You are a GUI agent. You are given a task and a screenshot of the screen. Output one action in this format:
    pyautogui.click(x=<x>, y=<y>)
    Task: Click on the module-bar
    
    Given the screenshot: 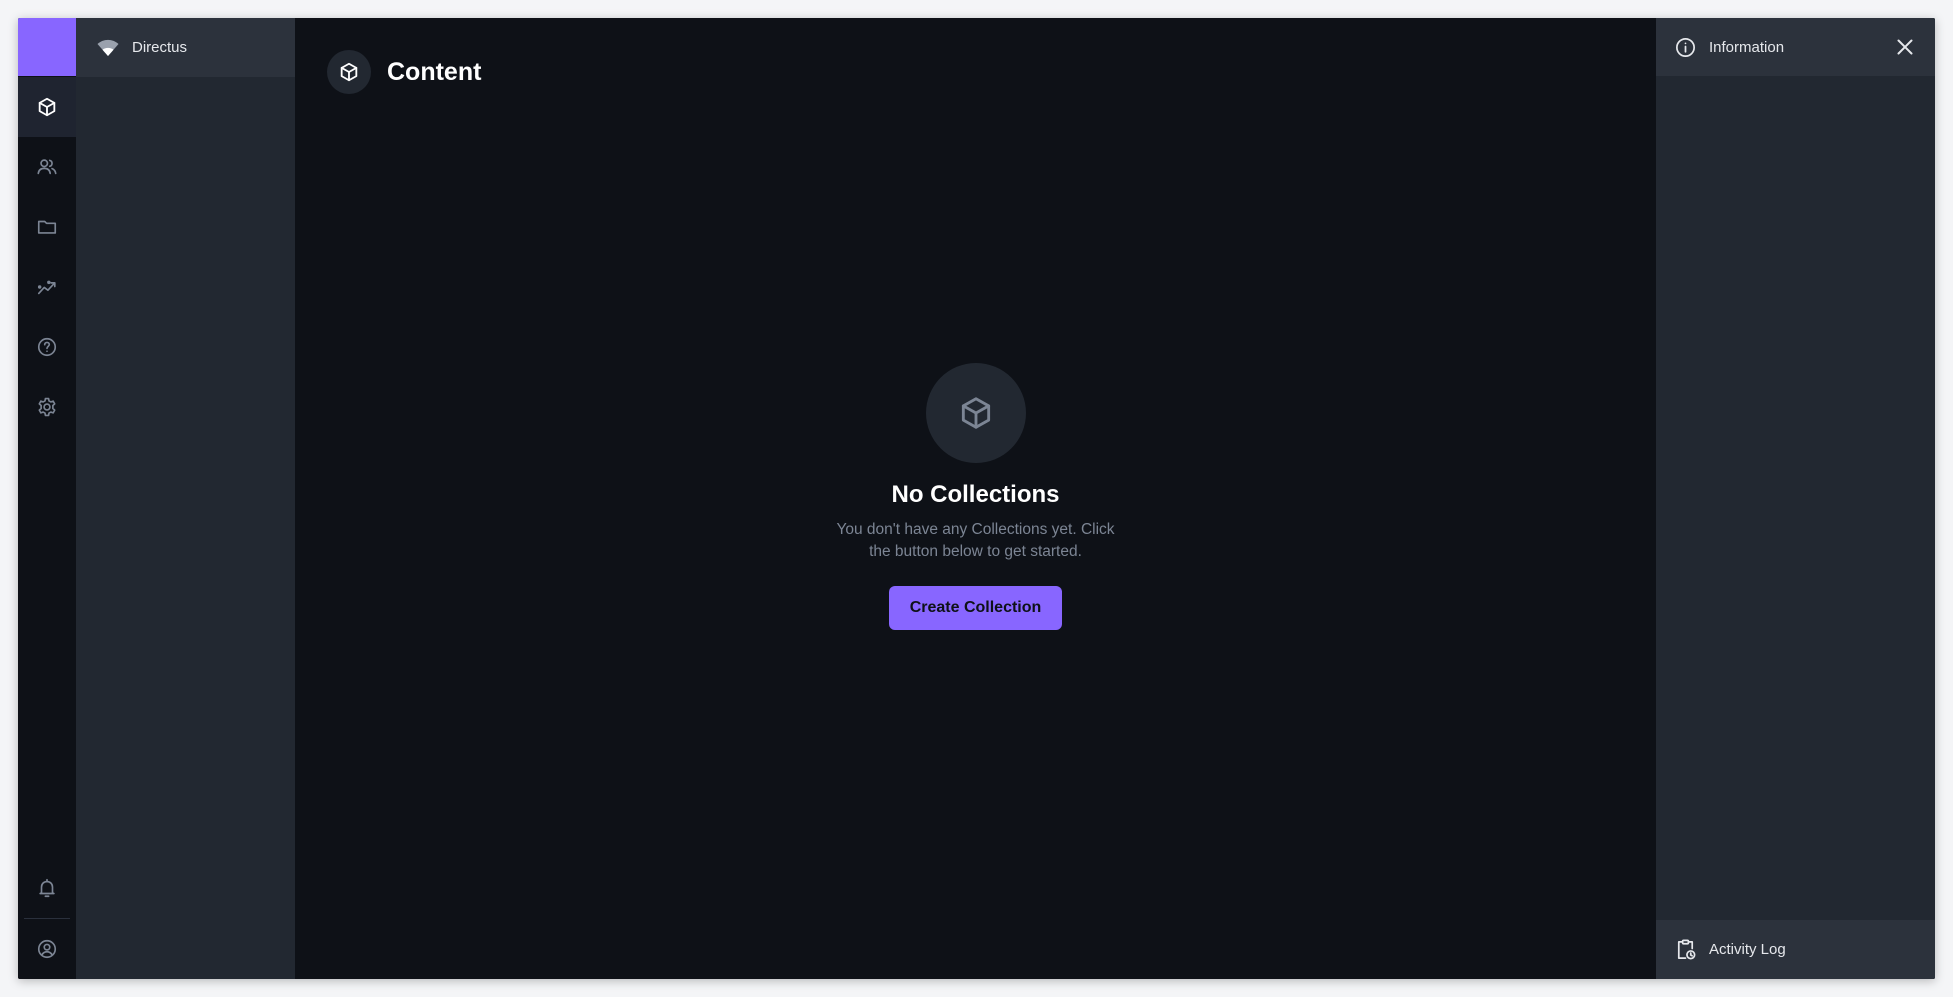 What is the action you would take?
    pyautogui.click(x=47, y=498)
    